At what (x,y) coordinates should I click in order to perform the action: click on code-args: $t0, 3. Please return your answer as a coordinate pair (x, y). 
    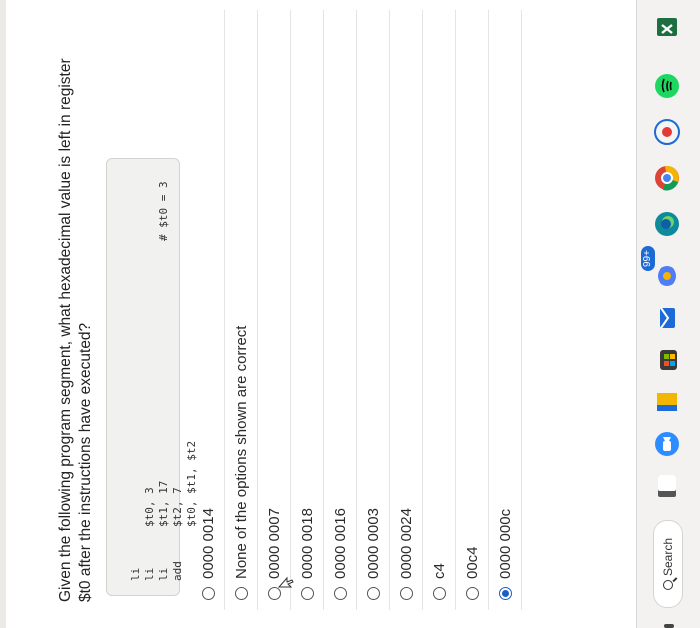
    Looking at the image, I should click on (149, 507).